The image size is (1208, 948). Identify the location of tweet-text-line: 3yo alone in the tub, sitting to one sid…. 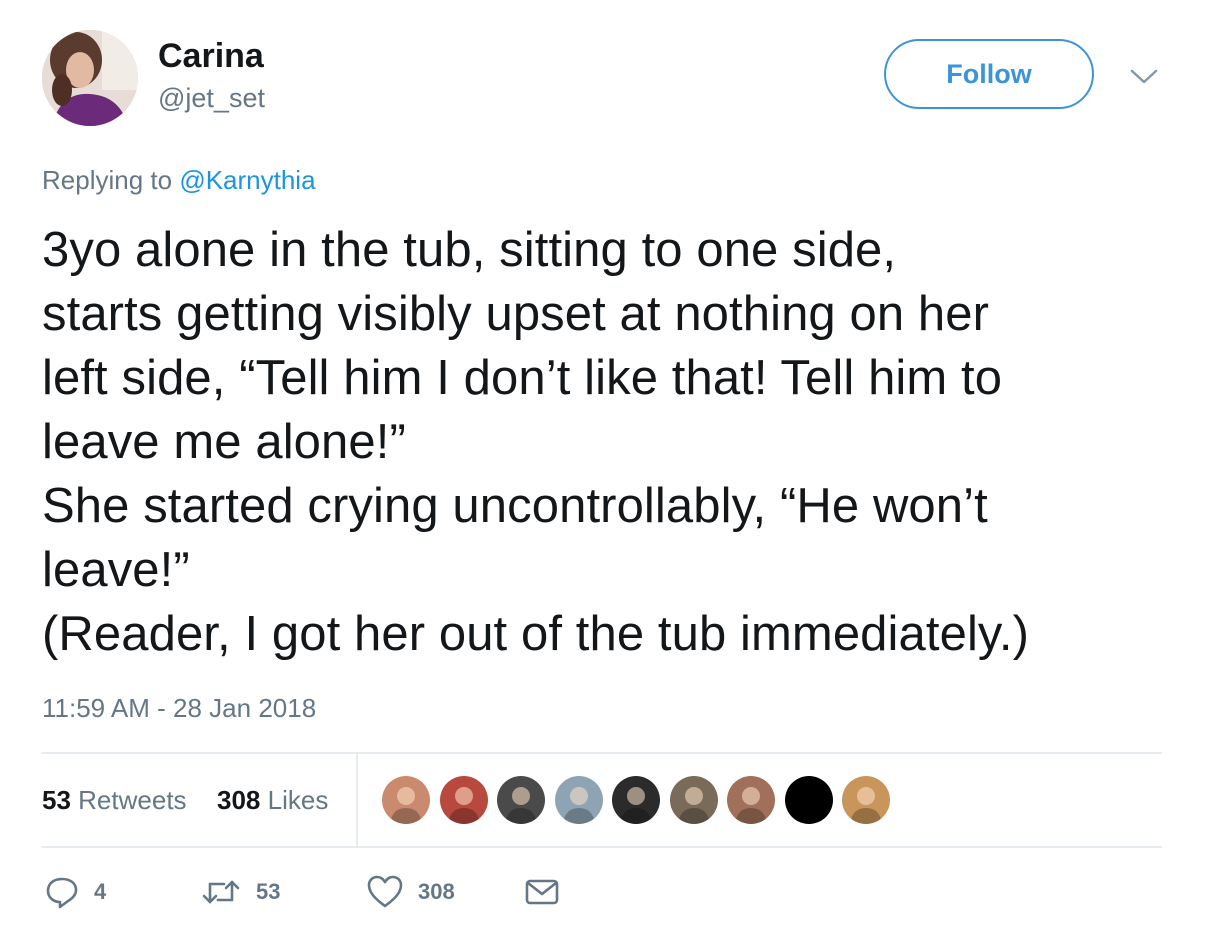
(469, 250).